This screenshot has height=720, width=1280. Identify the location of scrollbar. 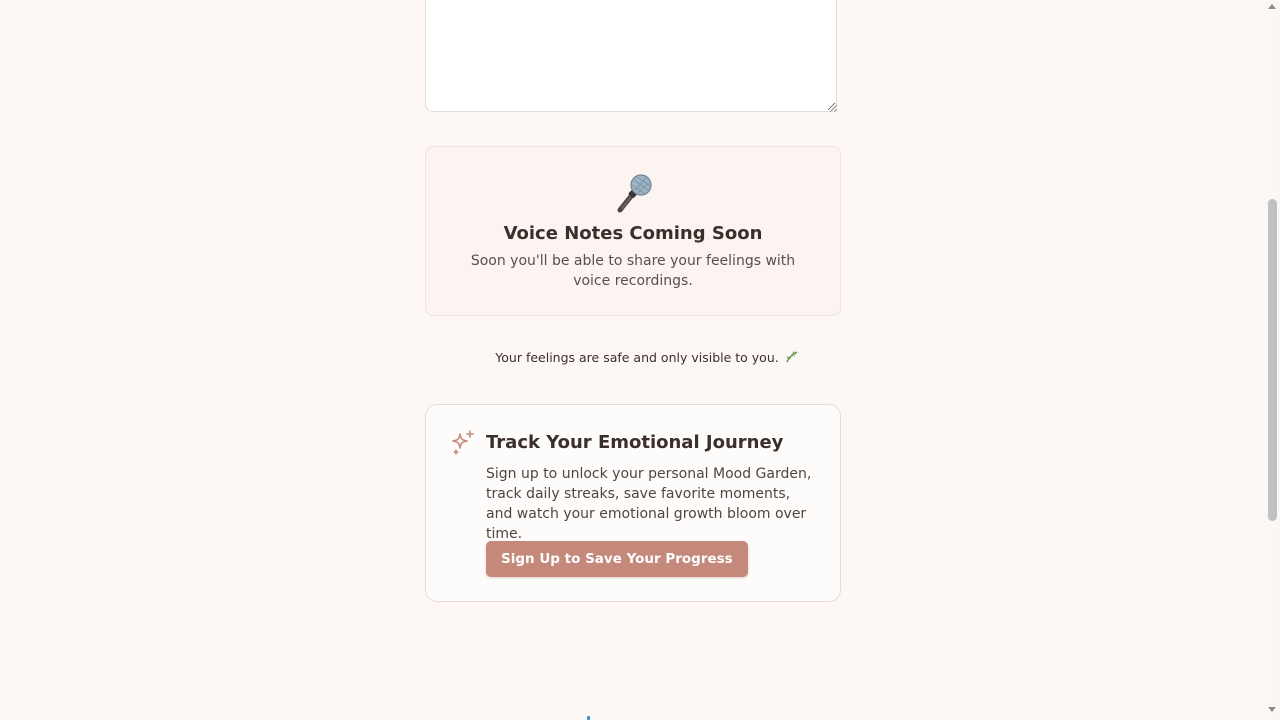
(1272, 360).